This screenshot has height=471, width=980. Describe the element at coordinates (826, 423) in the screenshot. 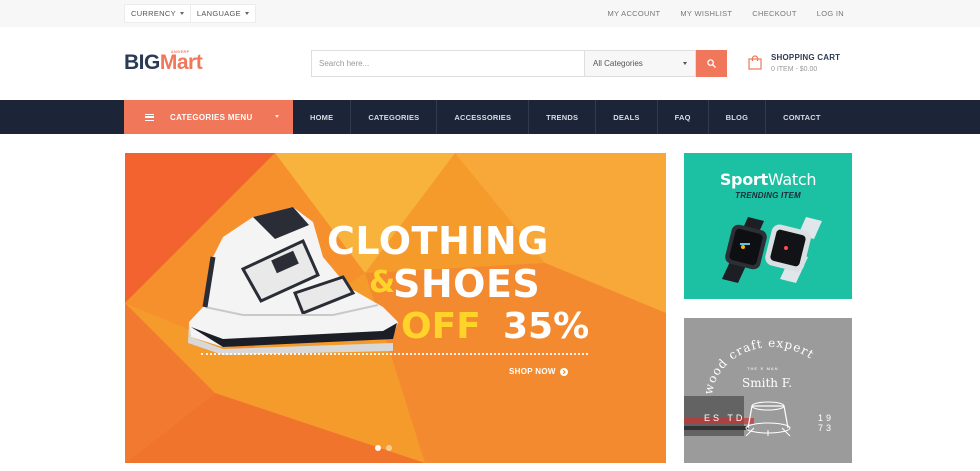

I see `woodcraft-year: 19 73` at that location.